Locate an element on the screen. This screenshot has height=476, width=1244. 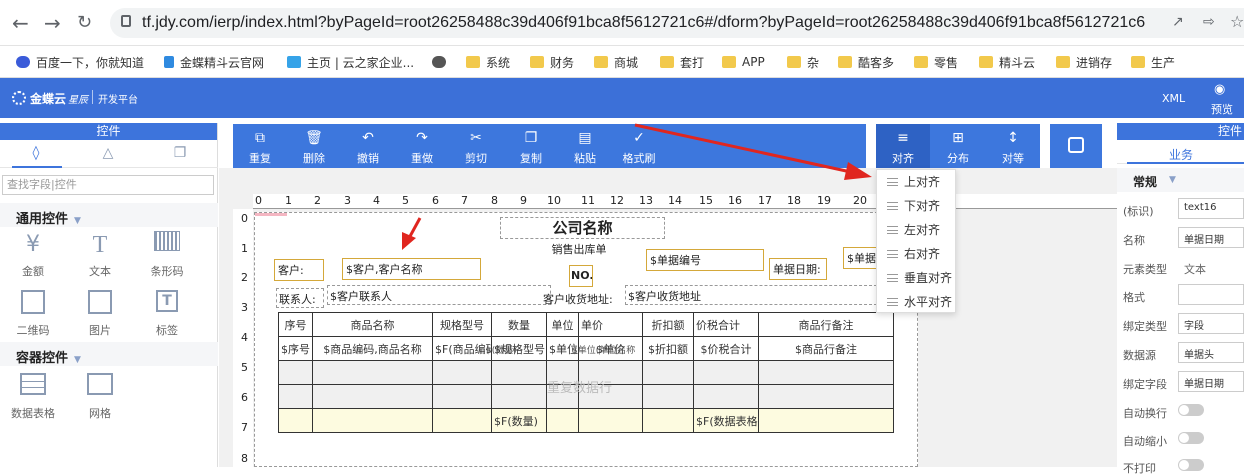
search-input: 查找字段|控件 is located at coordinates (108, 185).